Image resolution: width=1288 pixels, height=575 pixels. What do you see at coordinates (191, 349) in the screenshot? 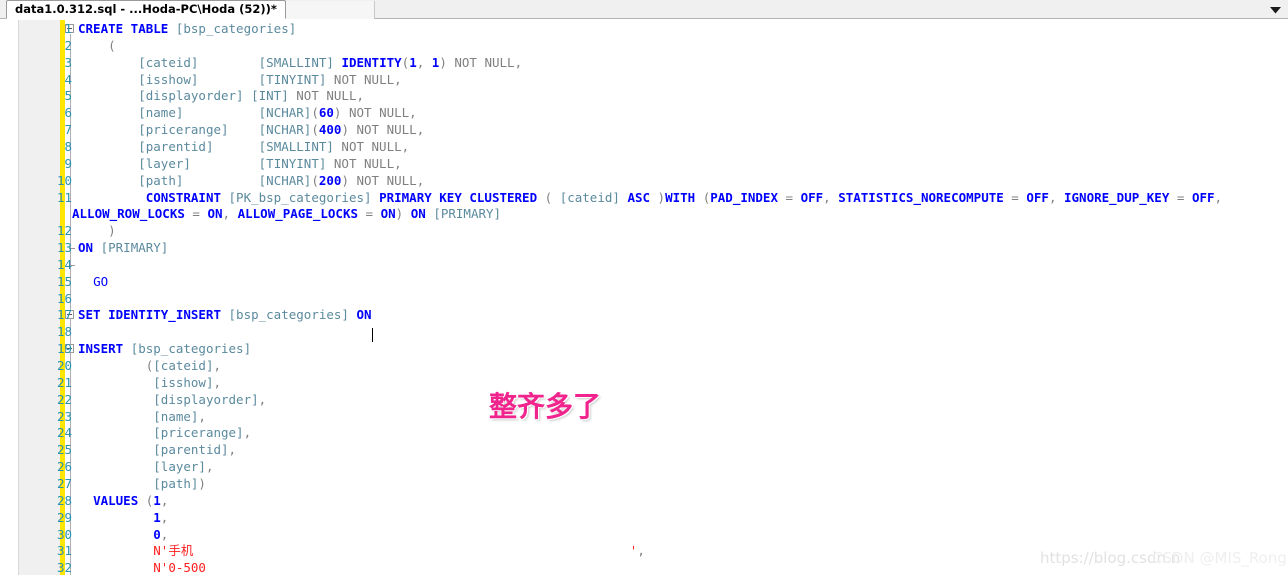
I see `code-token: [bsp_categories]` at bounding box center [191, 349].